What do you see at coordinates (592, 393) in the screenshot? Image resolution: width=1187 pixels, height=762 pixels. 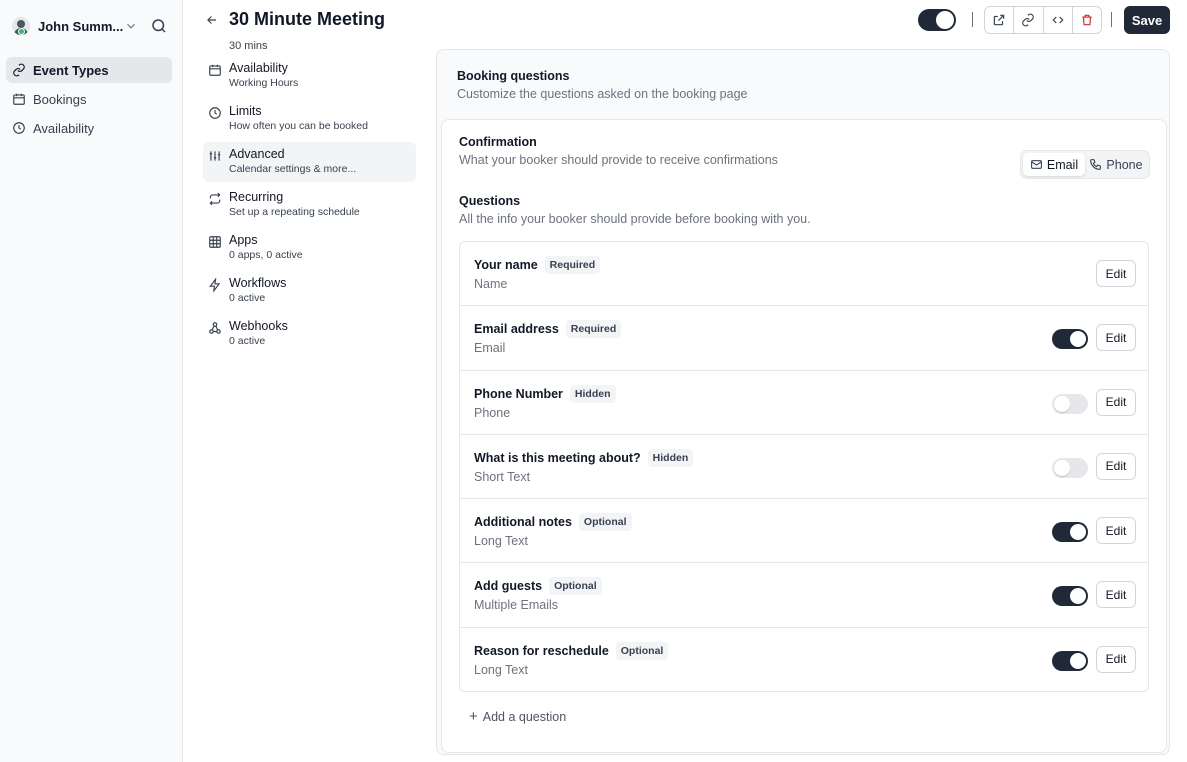 I see `status-badge: Hidden` at bounding box center [592, 393].